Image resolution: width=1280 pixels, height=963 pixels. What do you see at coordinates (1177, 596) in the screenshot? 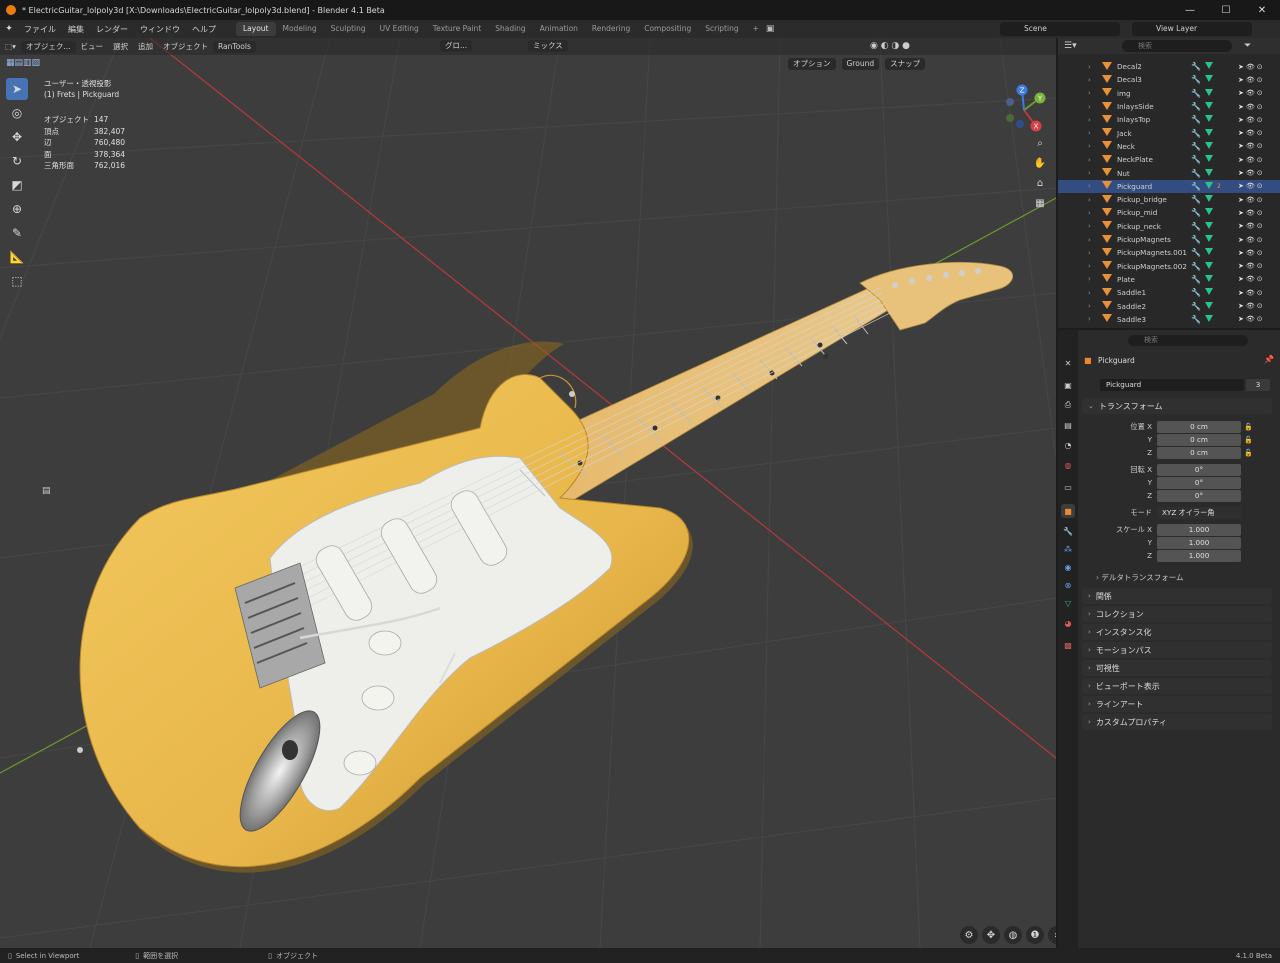
I see `properties-panel-header: › 関係` at bounding box center [1177, 596].